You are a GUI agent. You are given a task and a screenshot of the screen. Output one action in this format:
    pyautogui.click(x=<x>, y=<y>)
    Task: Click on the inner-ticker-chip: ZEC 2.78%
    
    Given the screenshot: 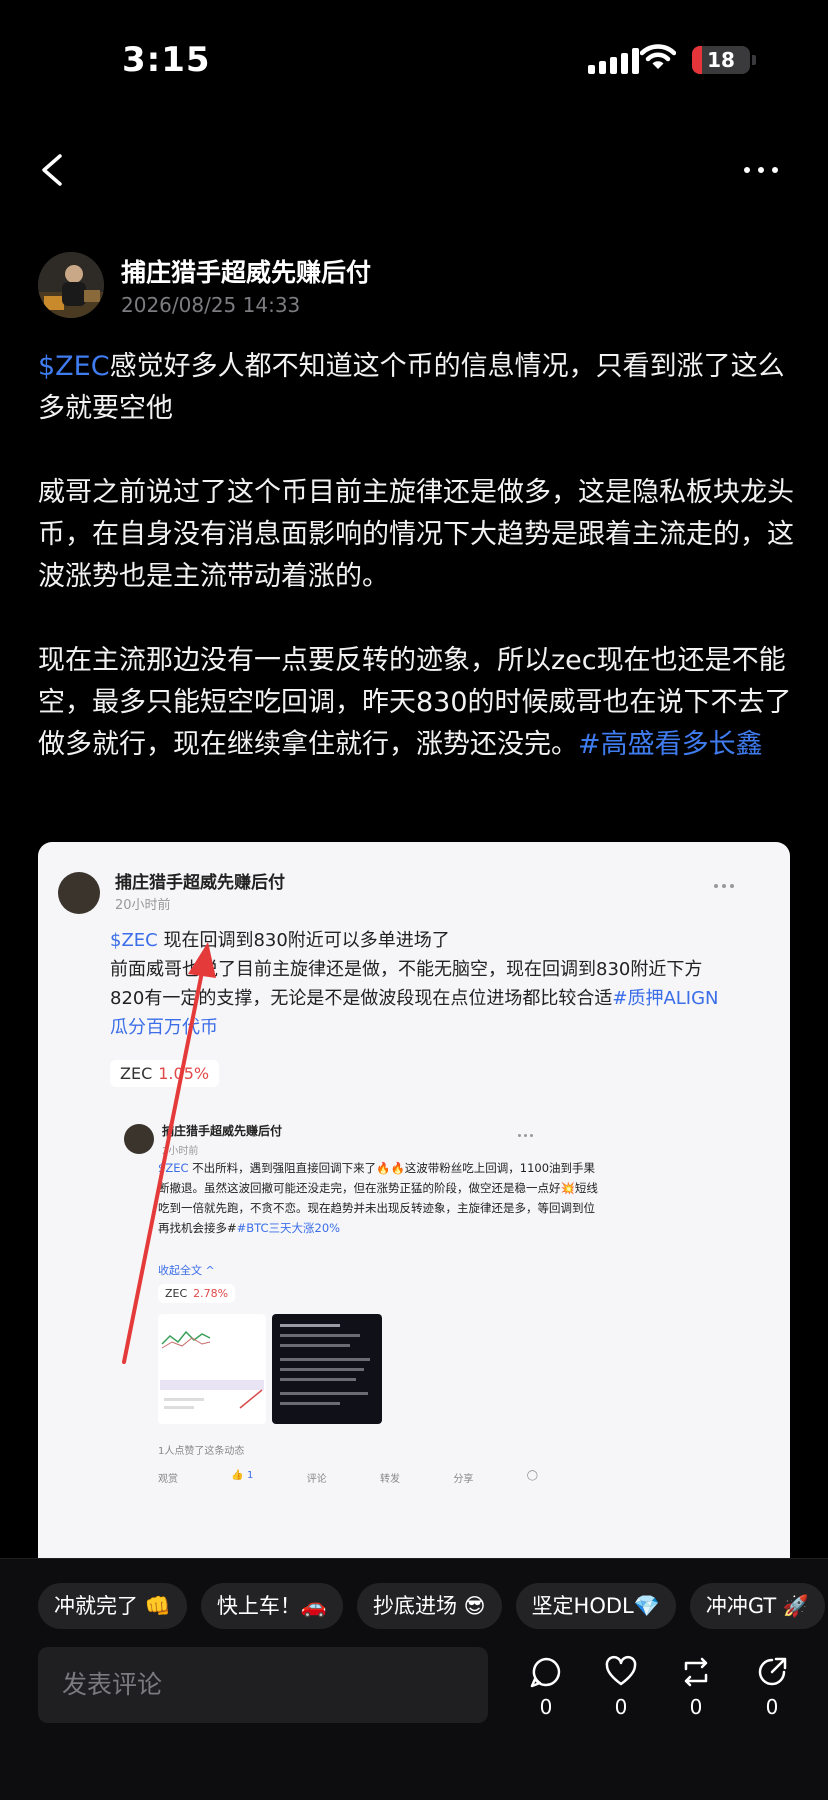 What is the action you would take?
    pyautogui.click(x=197, y=1293)
    